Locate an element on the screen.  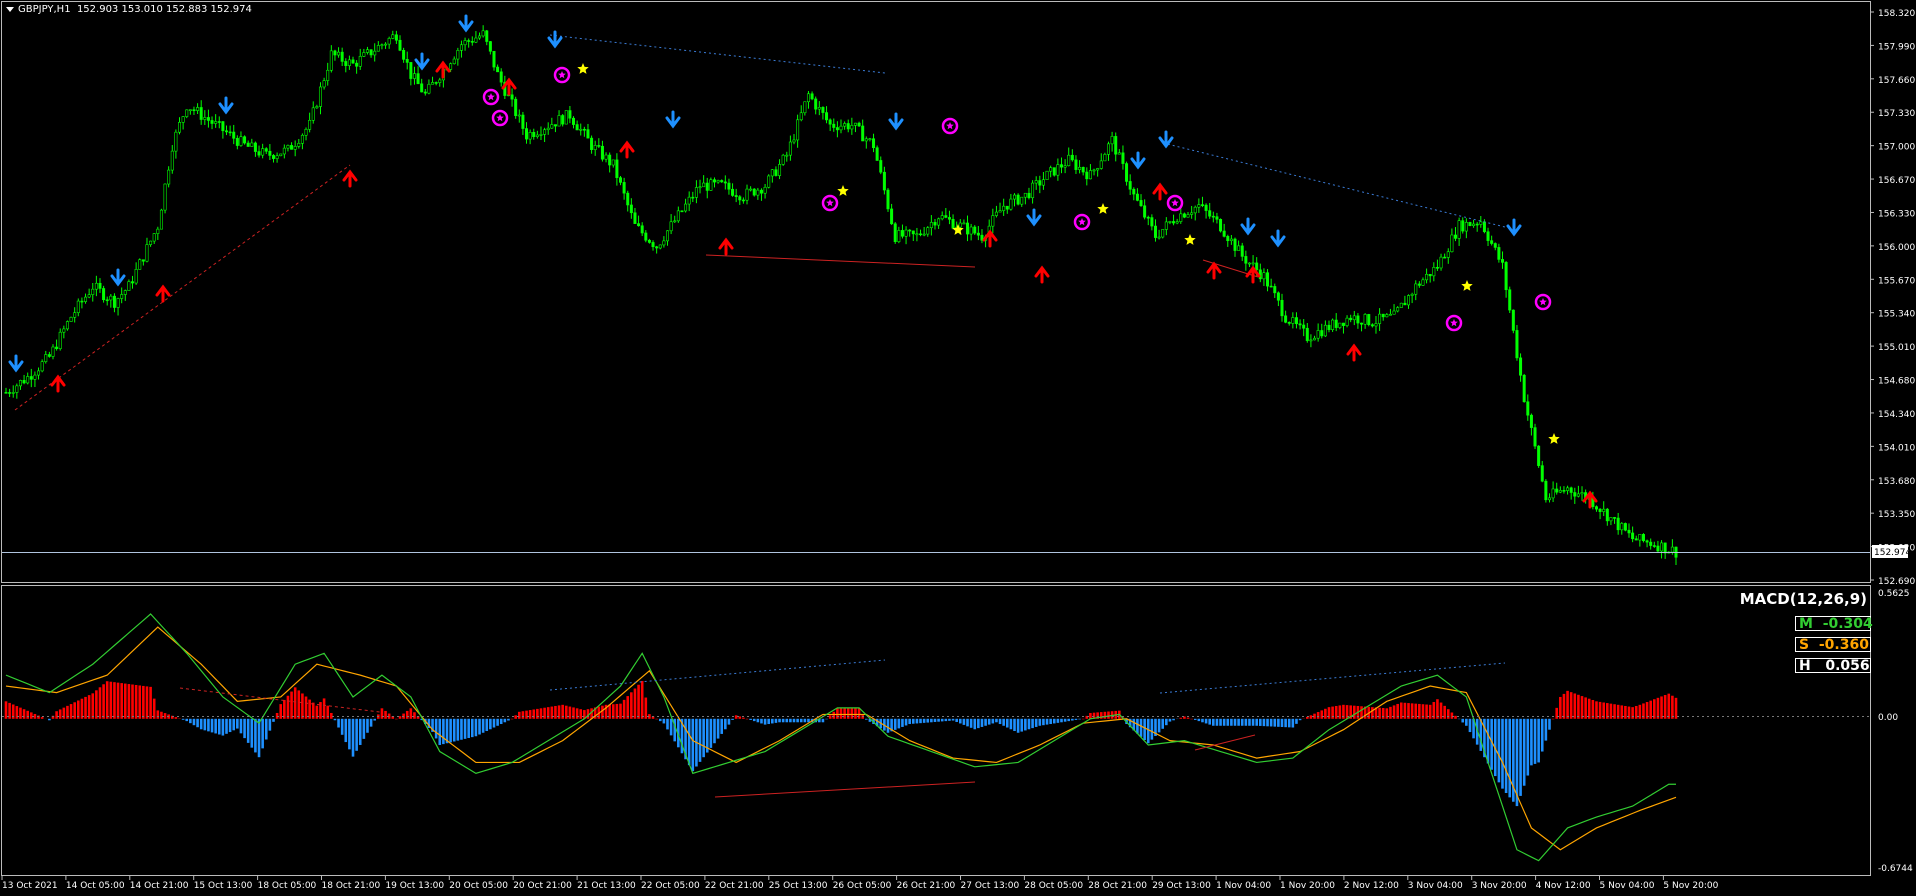
time-tick-label: 22 Oct 21:00 is located at coordinates (734, 886).